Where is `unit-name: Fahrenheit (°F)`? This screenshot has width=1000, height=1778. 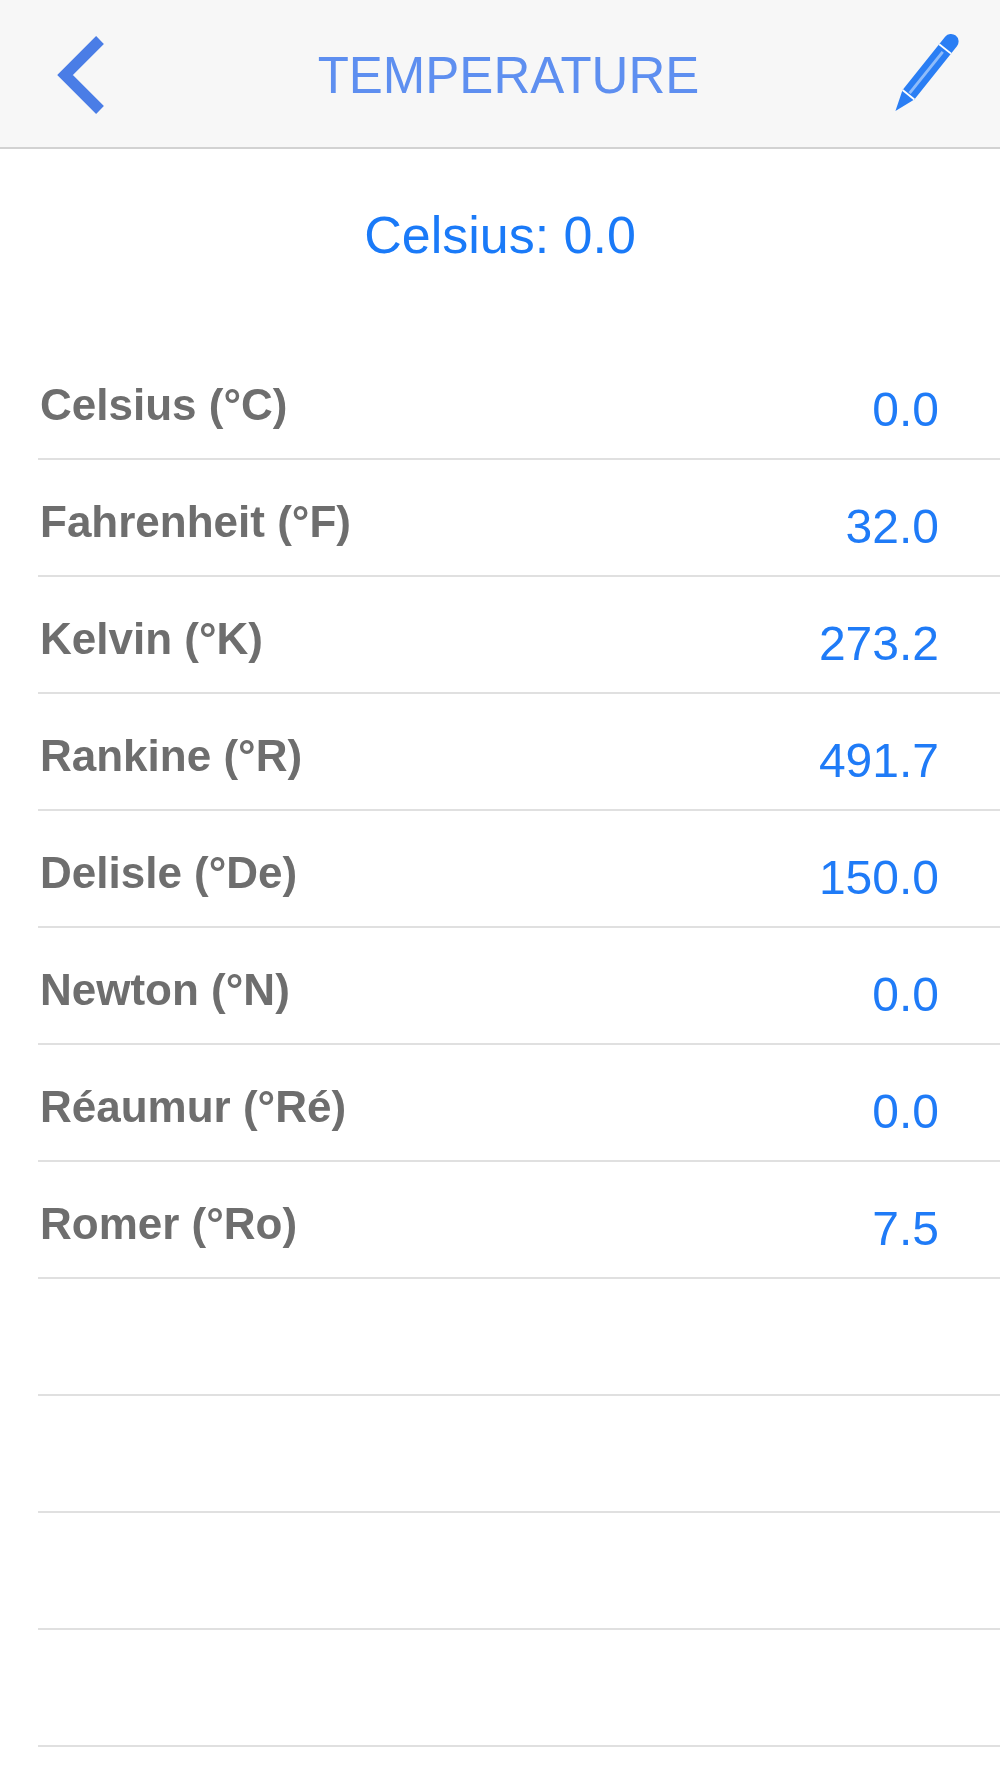
unit-name: Fahrenheit (°F) is located at coordinates (195, 522).